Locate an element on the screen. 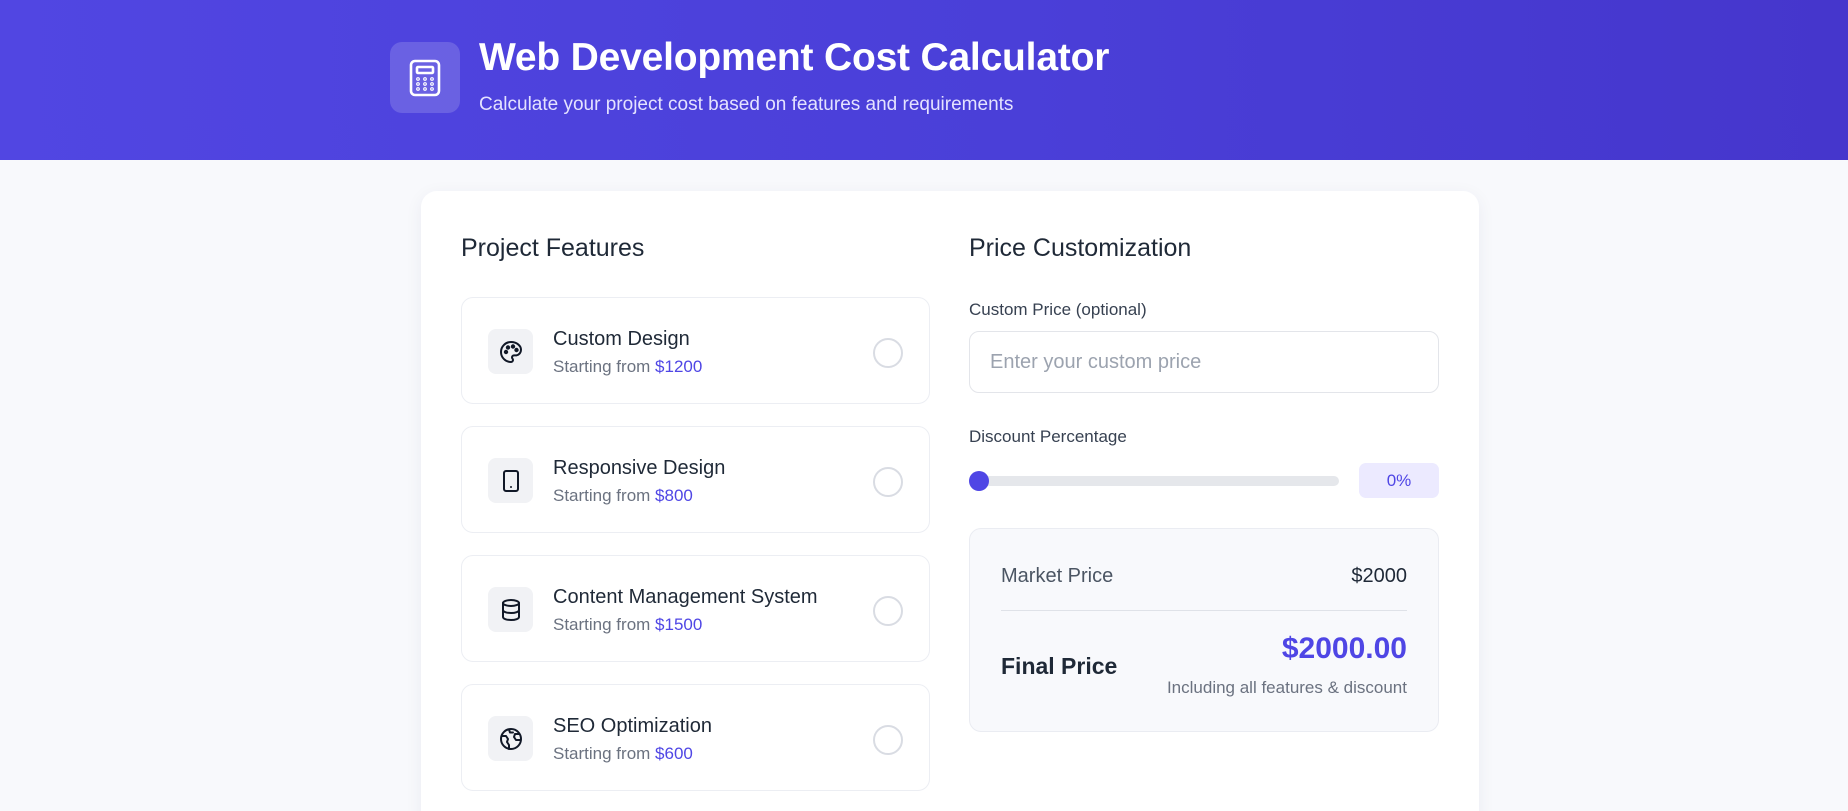  feature-name: SEO Optimization is located at coordinates (632, 726).